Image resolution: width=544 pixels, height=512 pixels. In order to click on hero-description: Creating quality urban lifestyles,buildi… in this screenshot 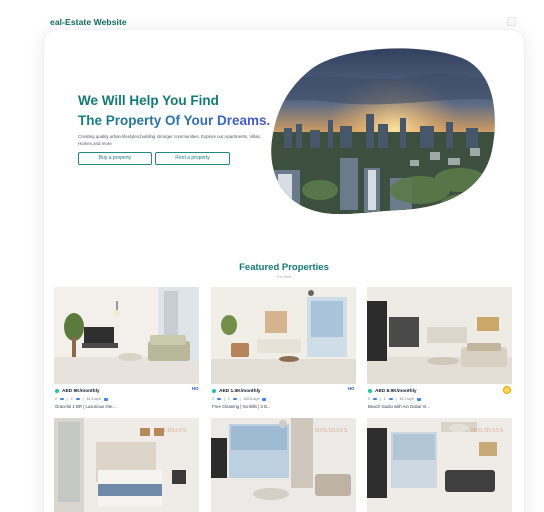, I will do `click(169, 140)`.